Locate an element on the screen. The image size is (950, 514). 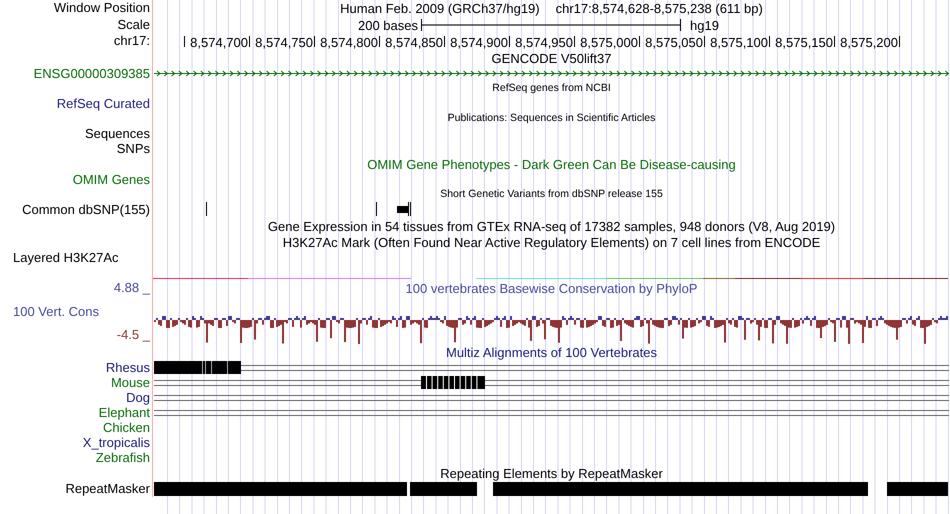
ruler-label: 8,575,200 is located at coordinates (867, 41).